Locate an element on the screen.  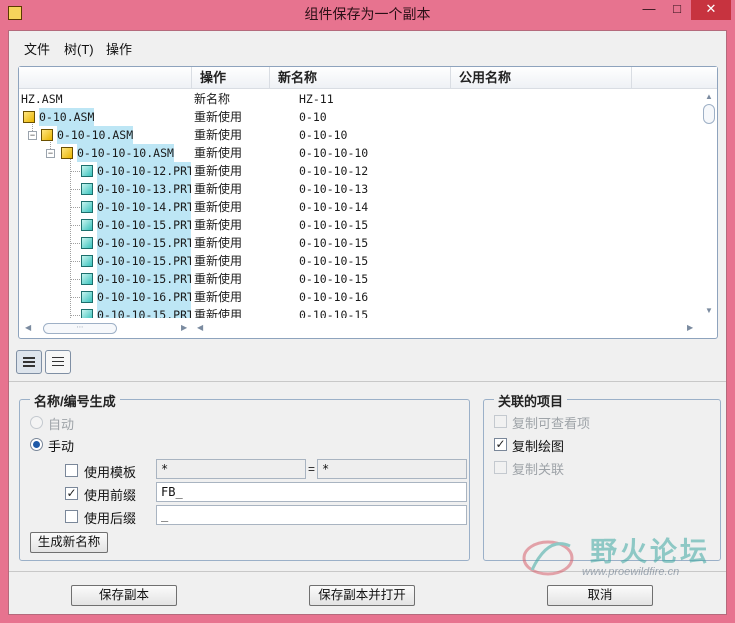
new-name-cell: 0-10 is located at coordinates (313, 117).